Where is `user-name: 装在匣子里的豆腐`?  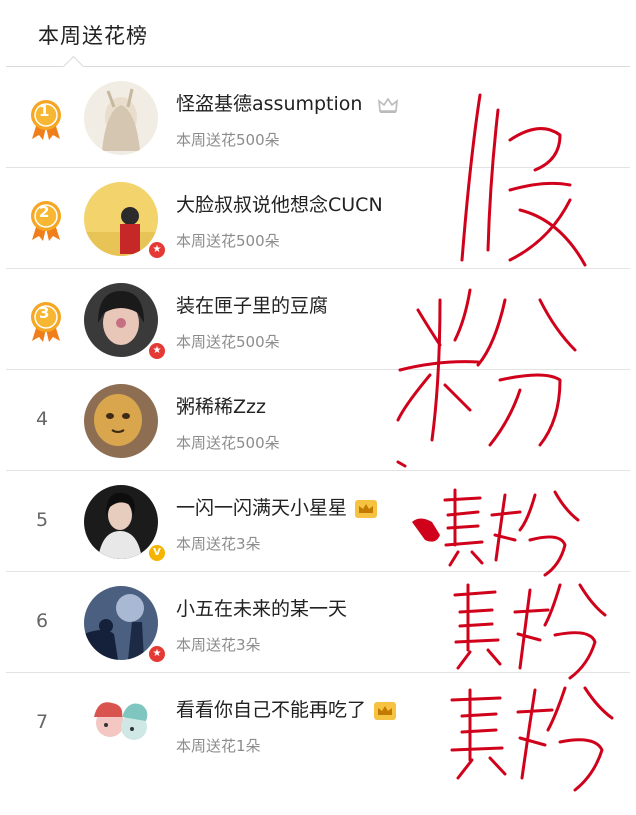 user-name: 装在匣子里的豆腐 is located at coordinates (252, 304).